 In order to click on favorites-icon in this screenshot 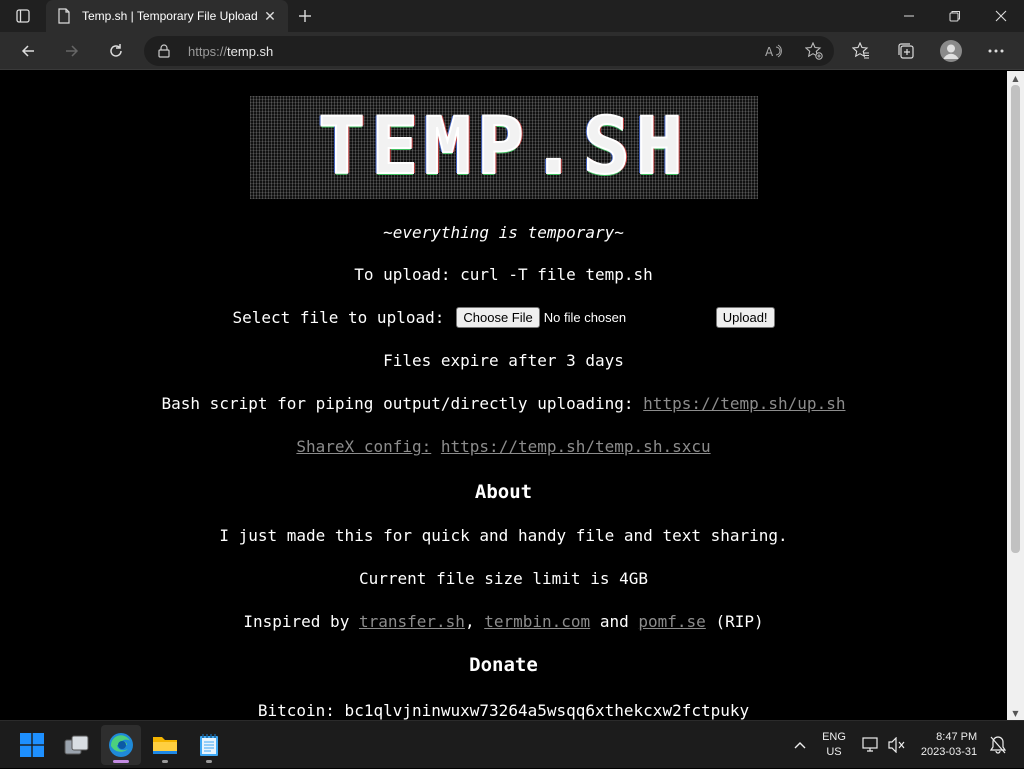, I will do `click(860, 50)`.